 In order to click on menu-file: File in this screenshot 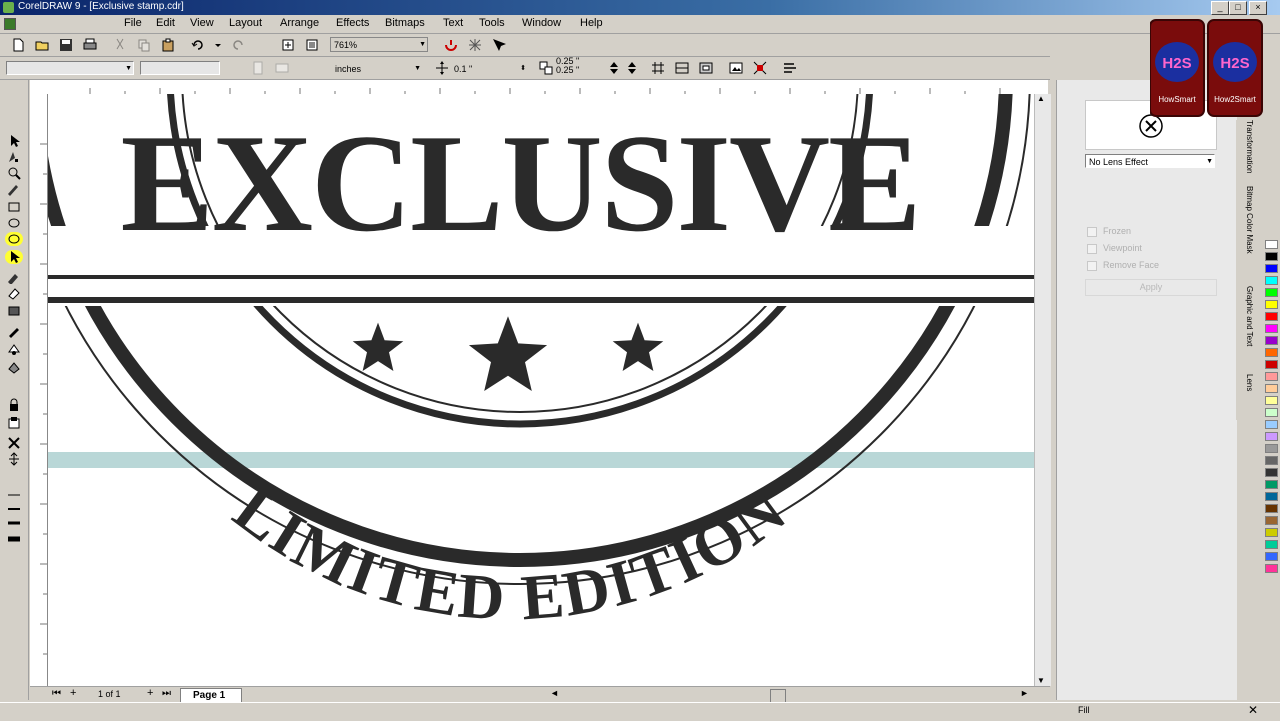, I will do `click(133, 23)`.